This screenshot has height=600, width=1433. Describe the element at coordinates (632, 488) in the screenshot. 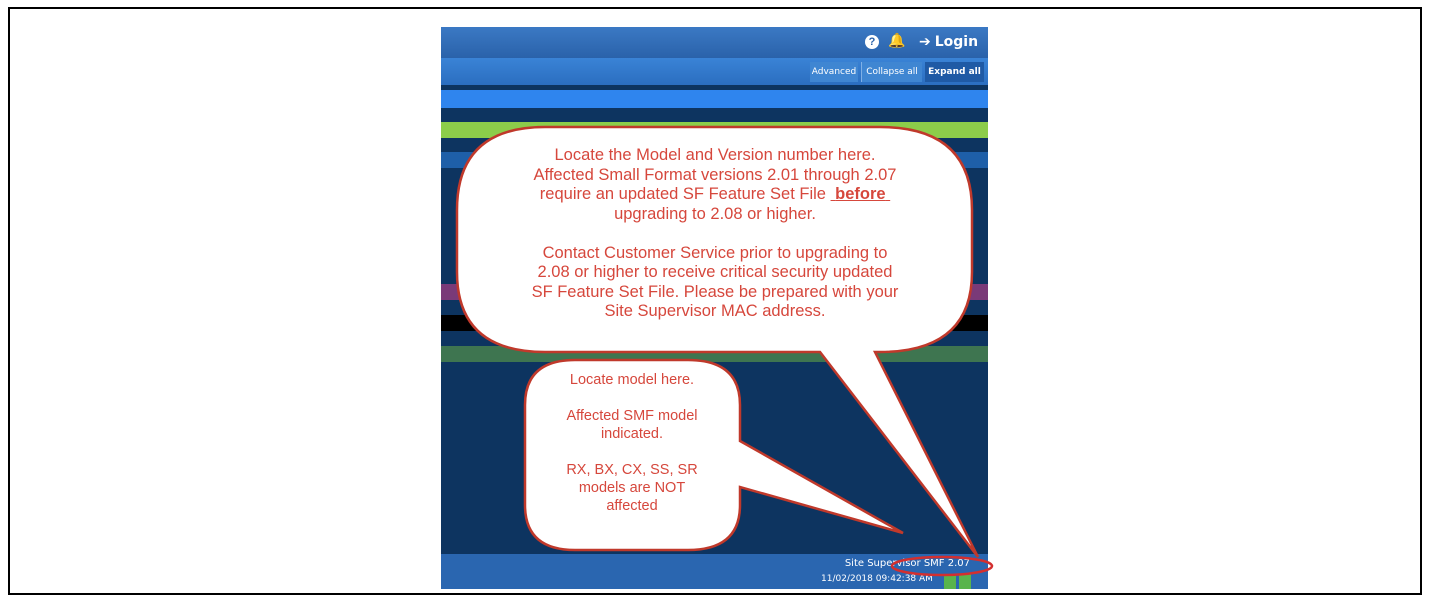

I see `model-callout-line: models are NOT` at that location.